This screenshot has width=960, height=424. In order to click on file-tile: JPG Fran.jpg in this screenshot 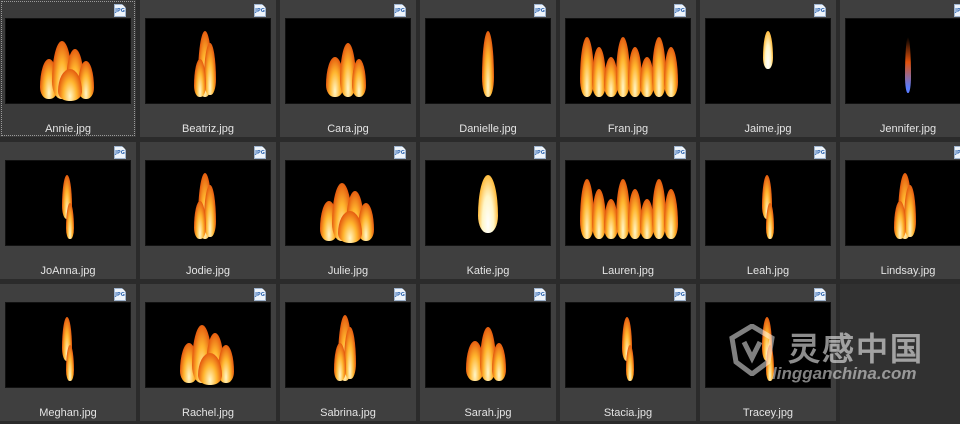, I will do `click(628, 68)`.